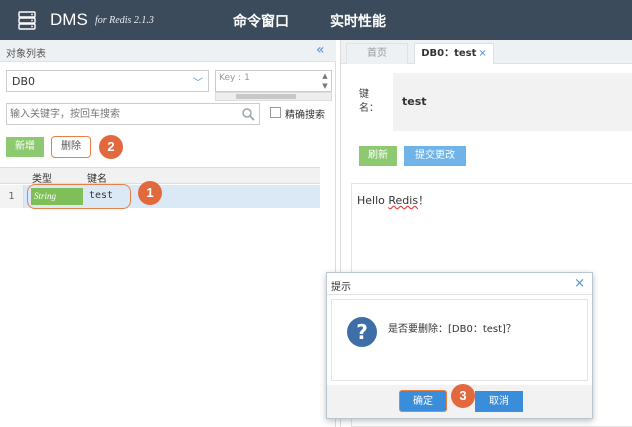  What do you see at coordinates (248, 114) in the screenshot?
I see `search-icon` at bounding box center [248, 114].